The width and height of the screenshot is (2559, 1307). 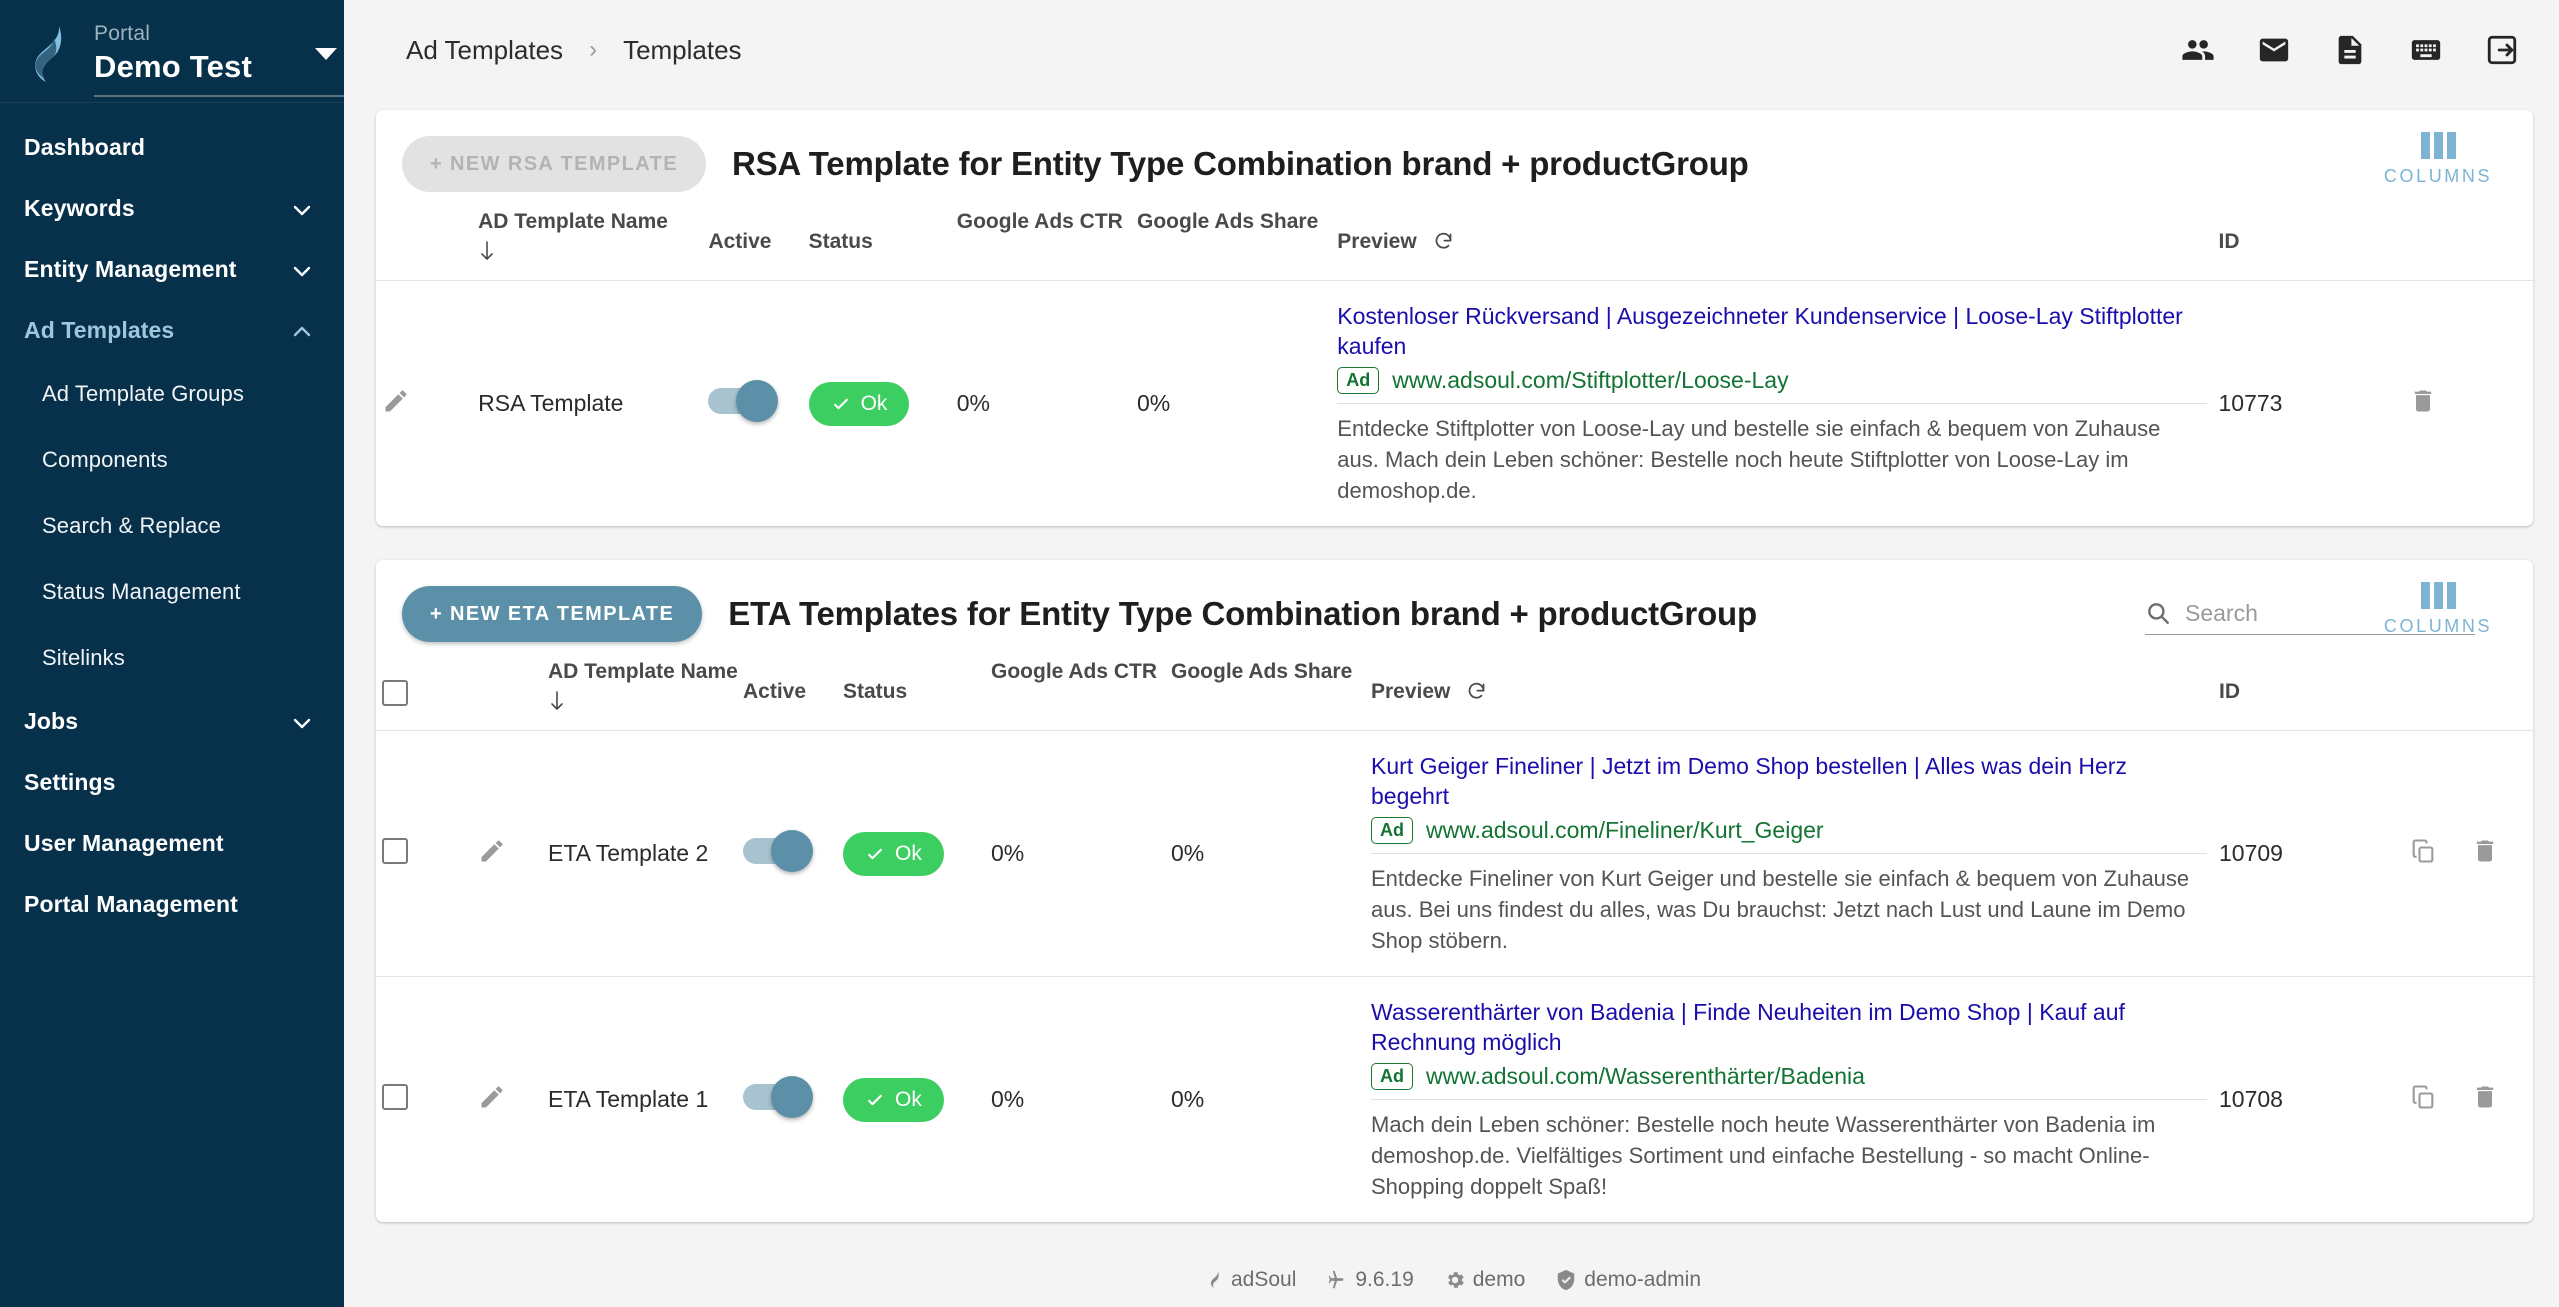 I want to click on eta-id-cell: 10708, so click(x=2308, y=1099).